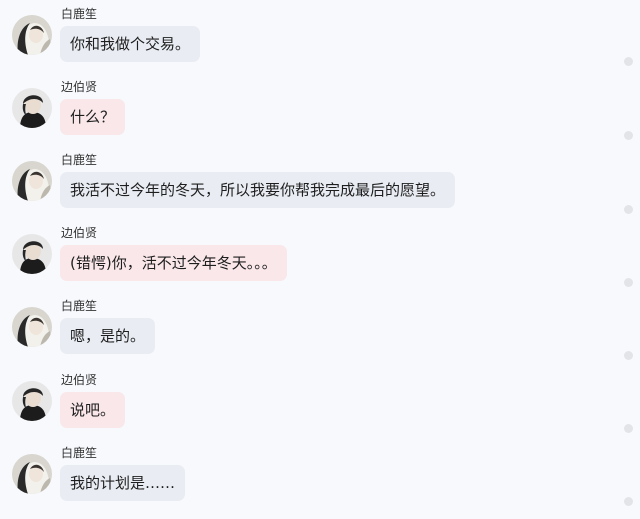  I want to click on chat-message: 边伯贤 (错愕)你，活不过今年冬天。。。, so click(320, 258).